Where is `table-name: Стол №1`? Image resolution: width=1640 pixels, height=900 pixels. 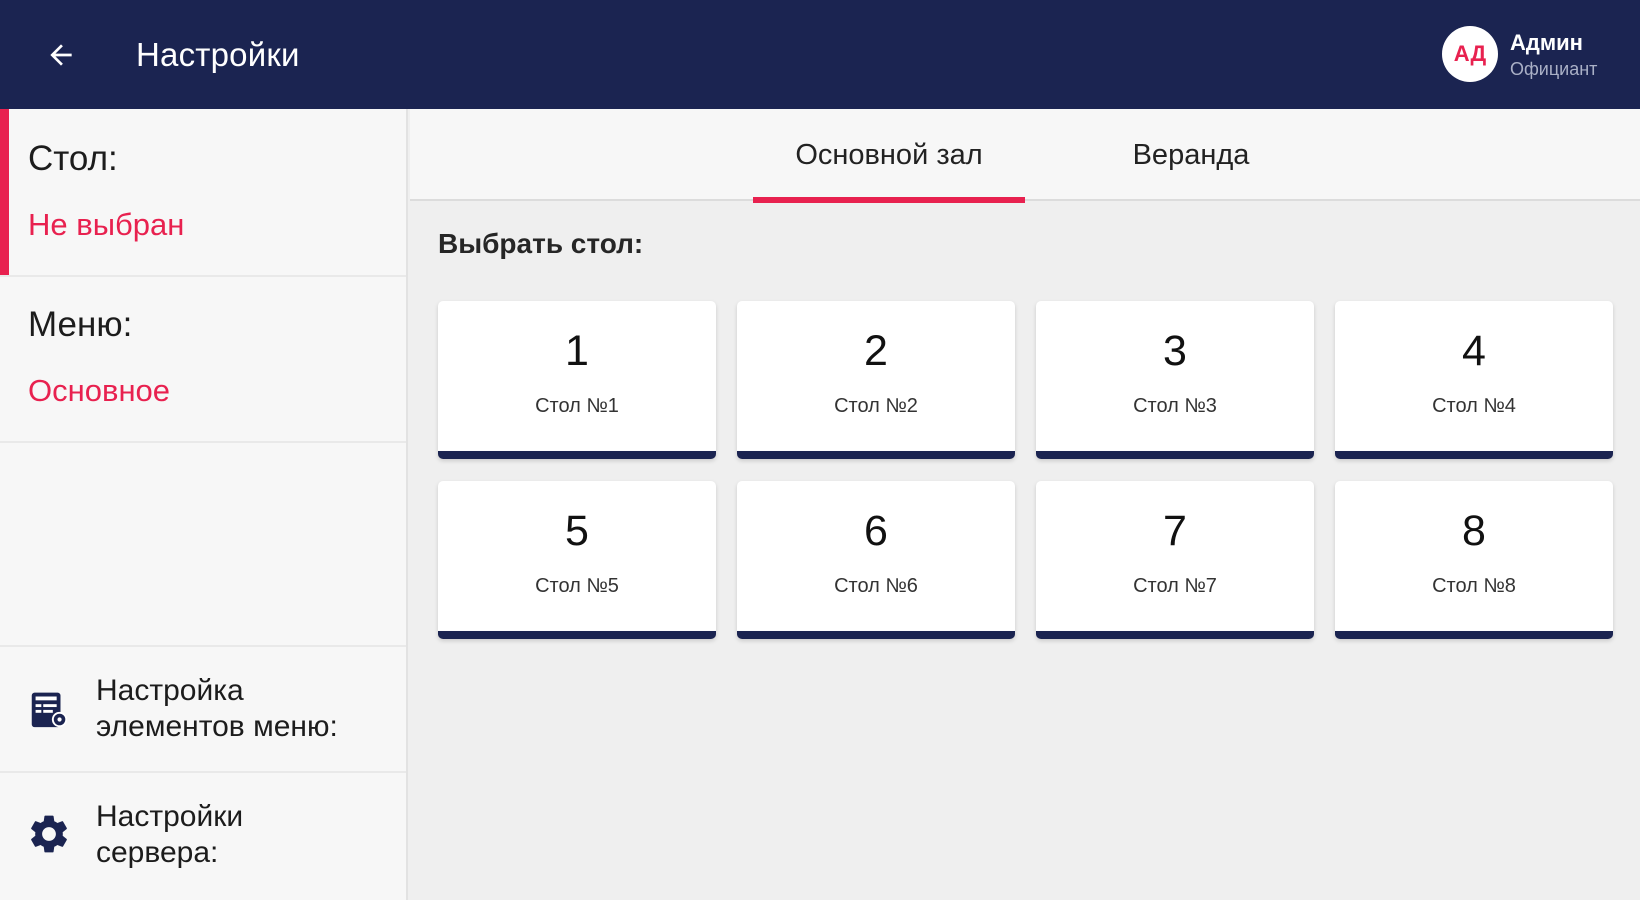 table-name: Стол №1 is located at coordinates (577, 406).